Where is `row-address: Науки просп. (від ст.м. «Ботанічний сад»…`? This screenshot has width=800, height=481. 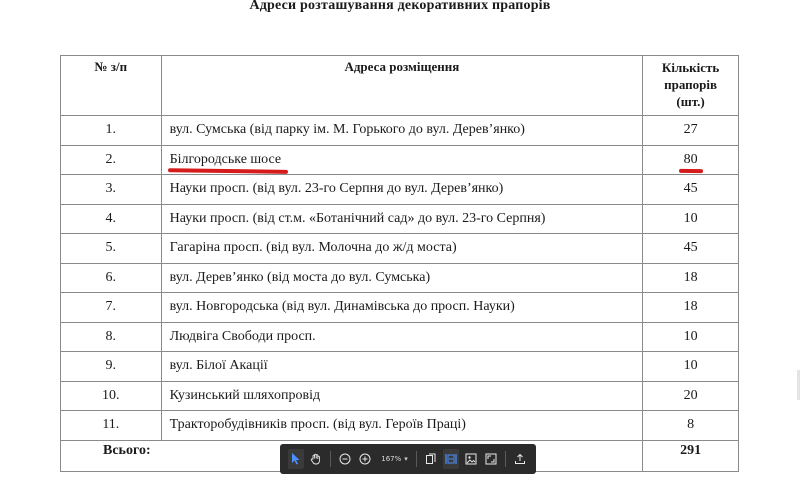
row-address: Науки просп. (від ст.м. «Ботанічний сад»… is located at coordinates (402, 218).